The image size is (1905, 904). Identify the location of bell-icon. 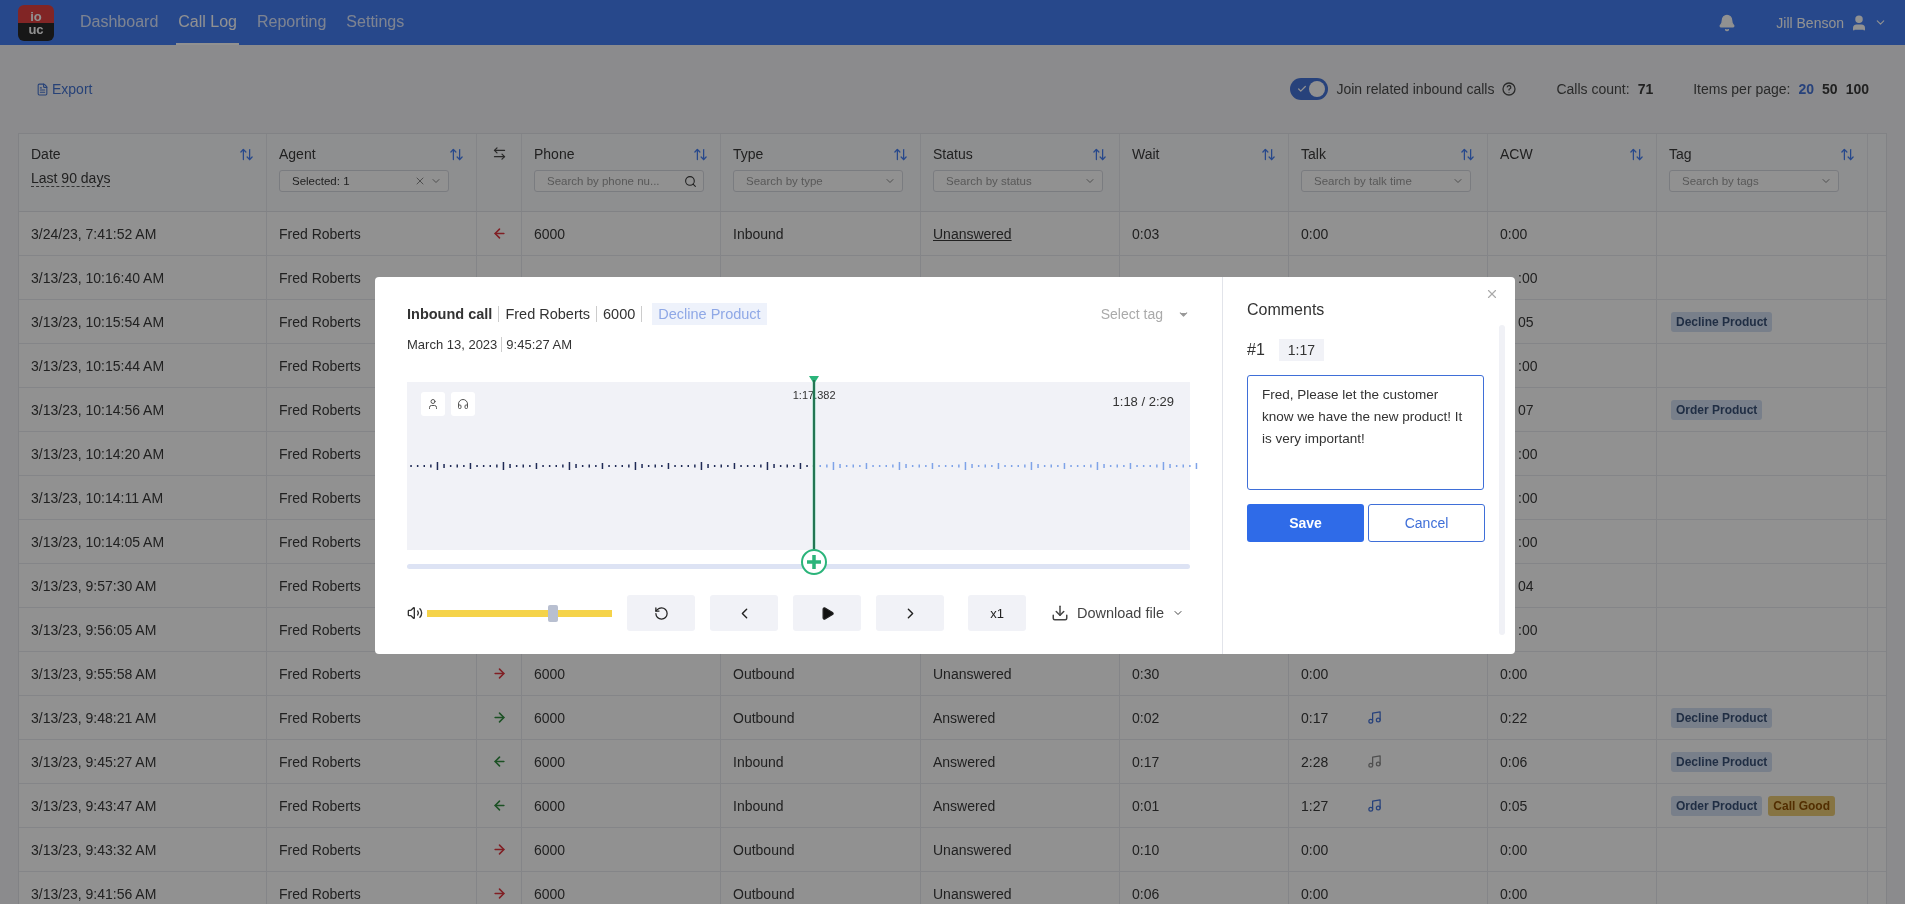
(1727, 22).